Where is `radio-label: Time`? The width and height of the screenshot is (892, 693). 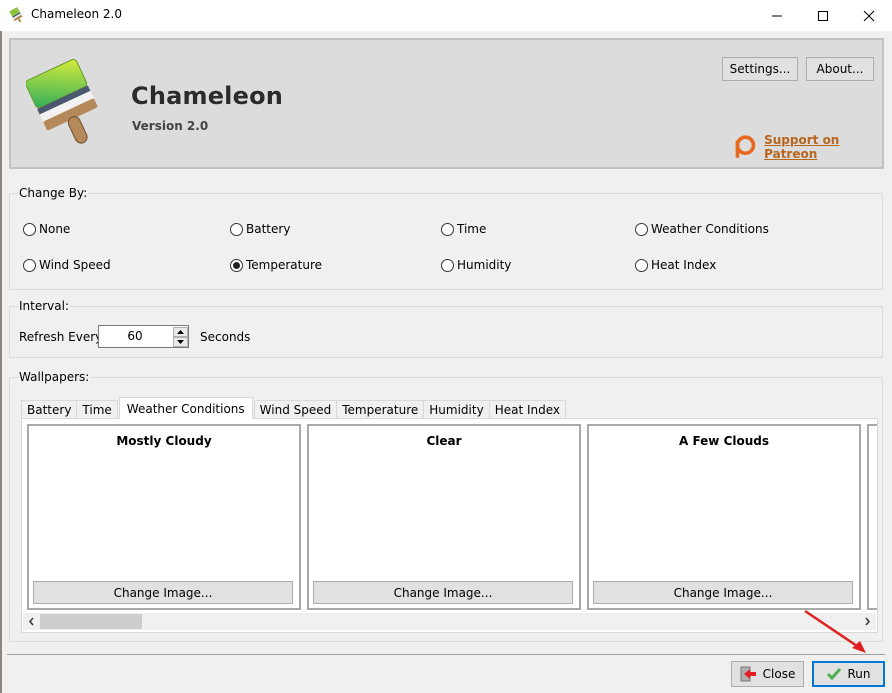 radio-label: Time is located at coordinates (472, 229).